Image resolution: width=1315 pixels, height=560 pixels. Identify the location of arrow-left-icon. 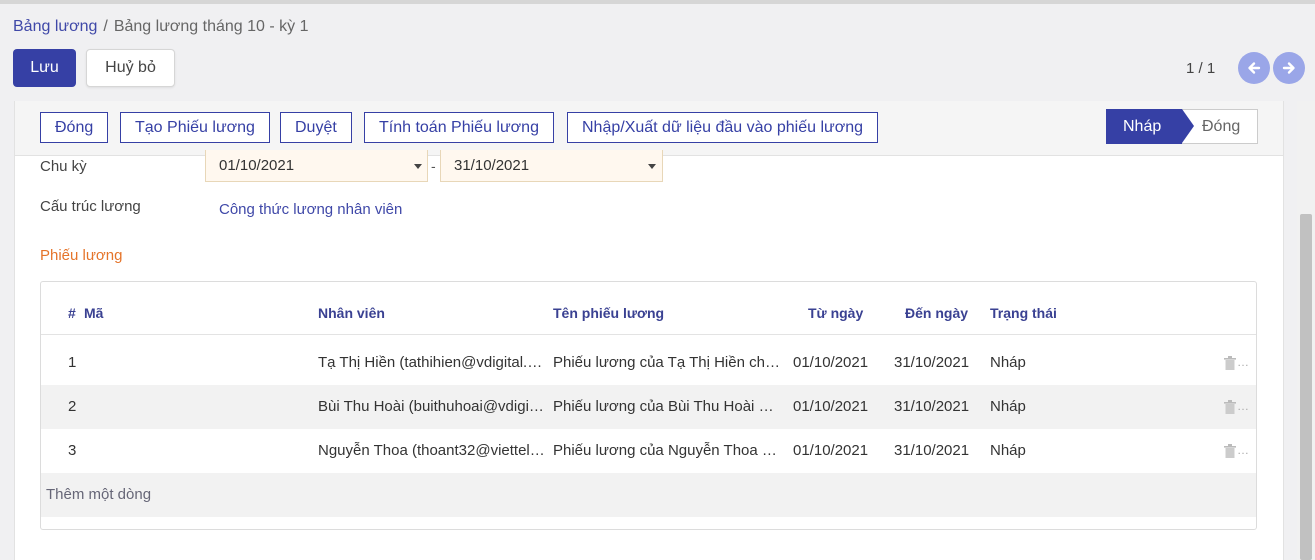
(1254, 68).